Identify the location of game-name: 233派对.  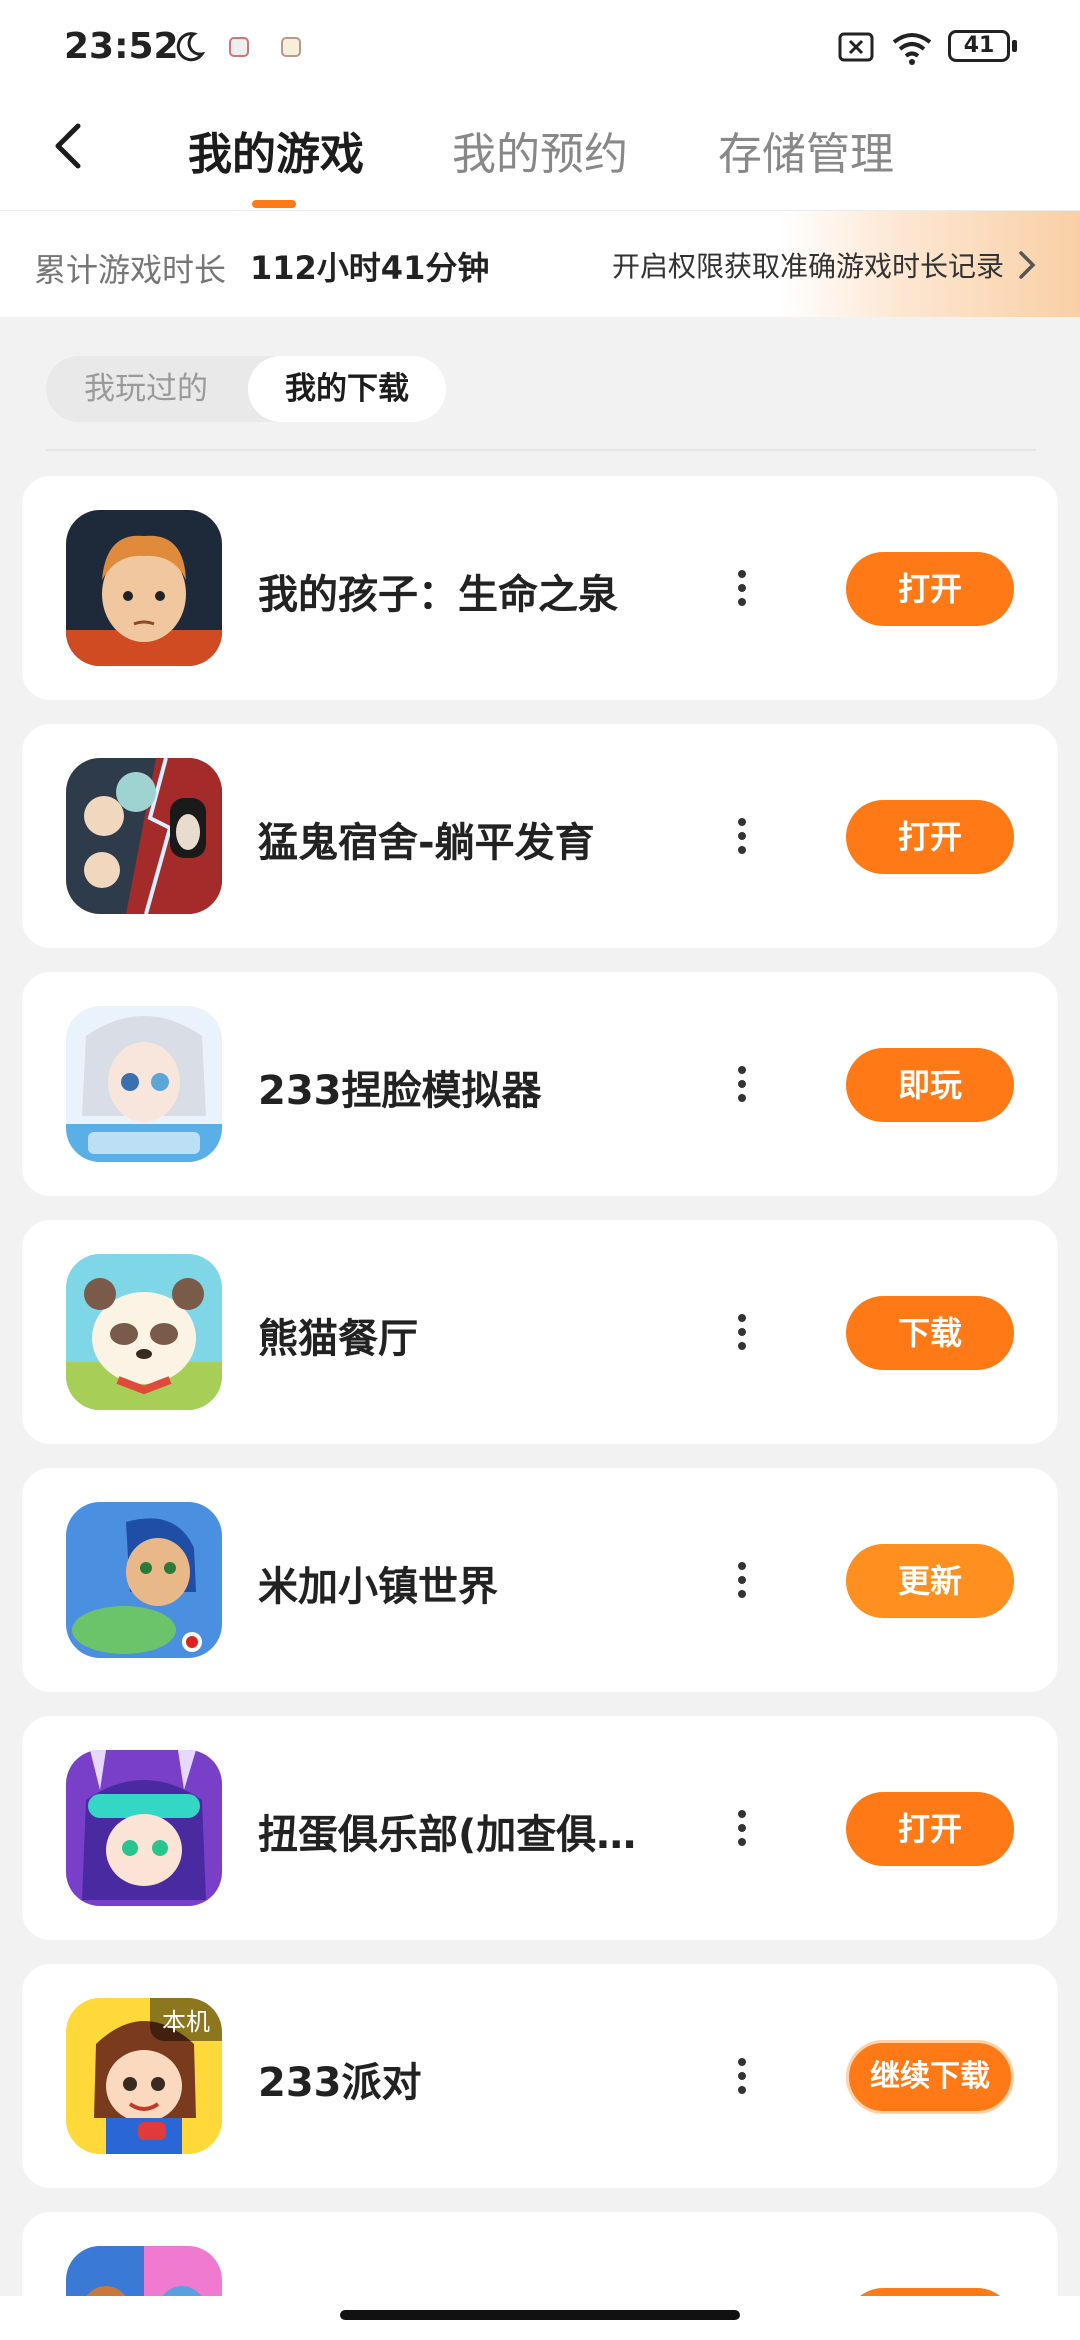
(340, 2083).